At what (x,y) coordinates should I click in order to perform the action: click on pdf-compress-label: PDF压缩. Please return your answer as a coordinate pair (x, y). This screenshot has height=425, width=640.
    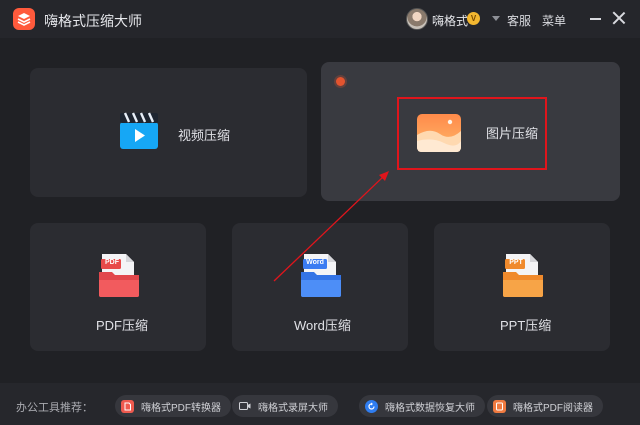
    Looking at the image, I should click on (122, 325).